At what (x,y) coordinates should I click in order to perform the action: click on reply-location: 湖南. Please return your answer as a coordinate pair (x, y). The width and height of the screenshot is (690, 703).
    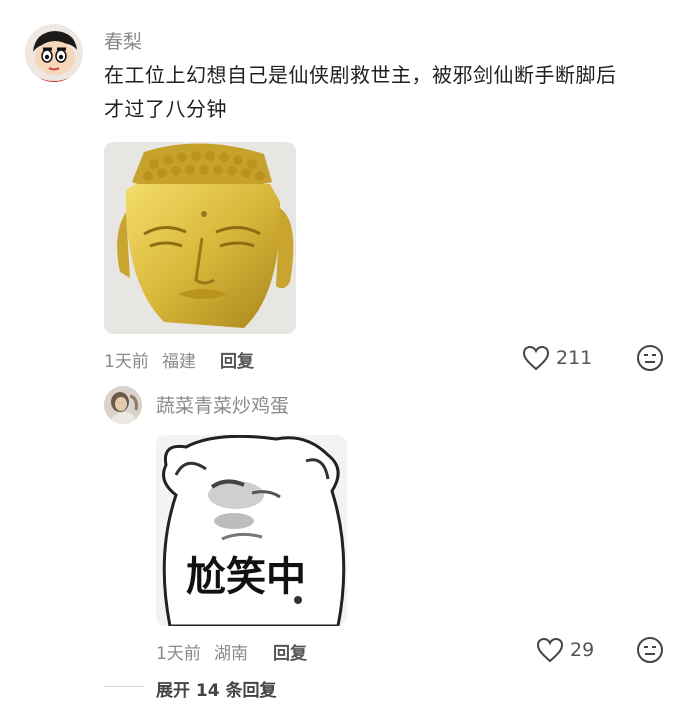
    Looking at the image, I should click on (231, 654).